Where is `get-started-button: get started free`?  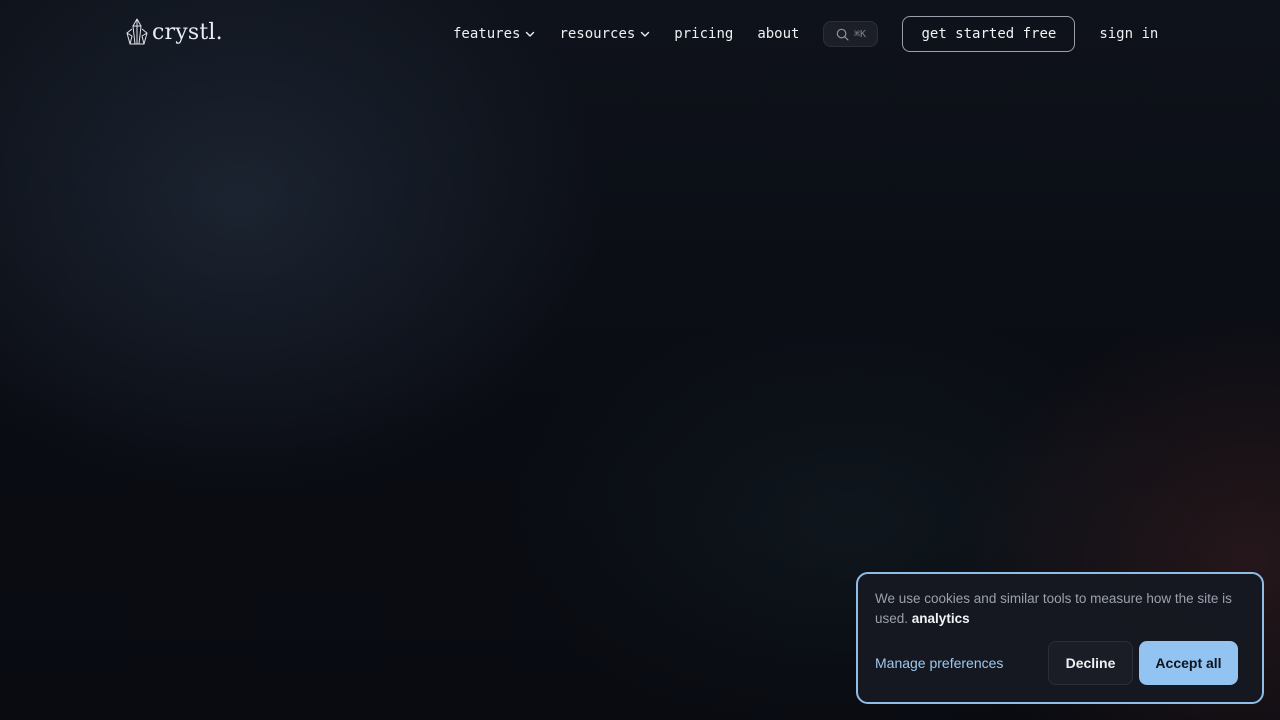
get-started-button: get started free is located at coordinates (989, 34).